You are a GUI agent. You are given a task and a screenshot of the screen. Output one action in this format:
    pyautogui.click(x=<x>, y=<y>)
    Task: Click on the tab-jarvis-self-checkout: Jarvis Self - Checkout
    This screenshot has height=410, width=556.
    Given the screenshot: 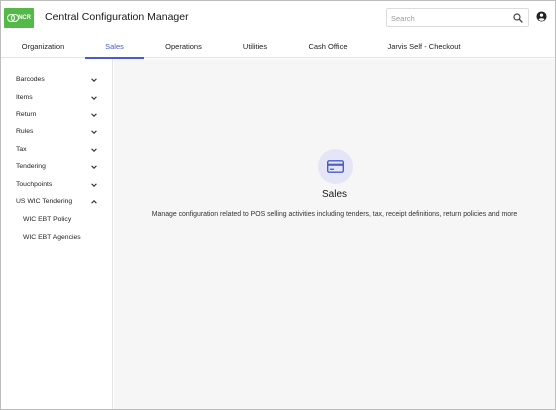 What is the action you would take?
    pyautogui.click(x=424, y=46)
    